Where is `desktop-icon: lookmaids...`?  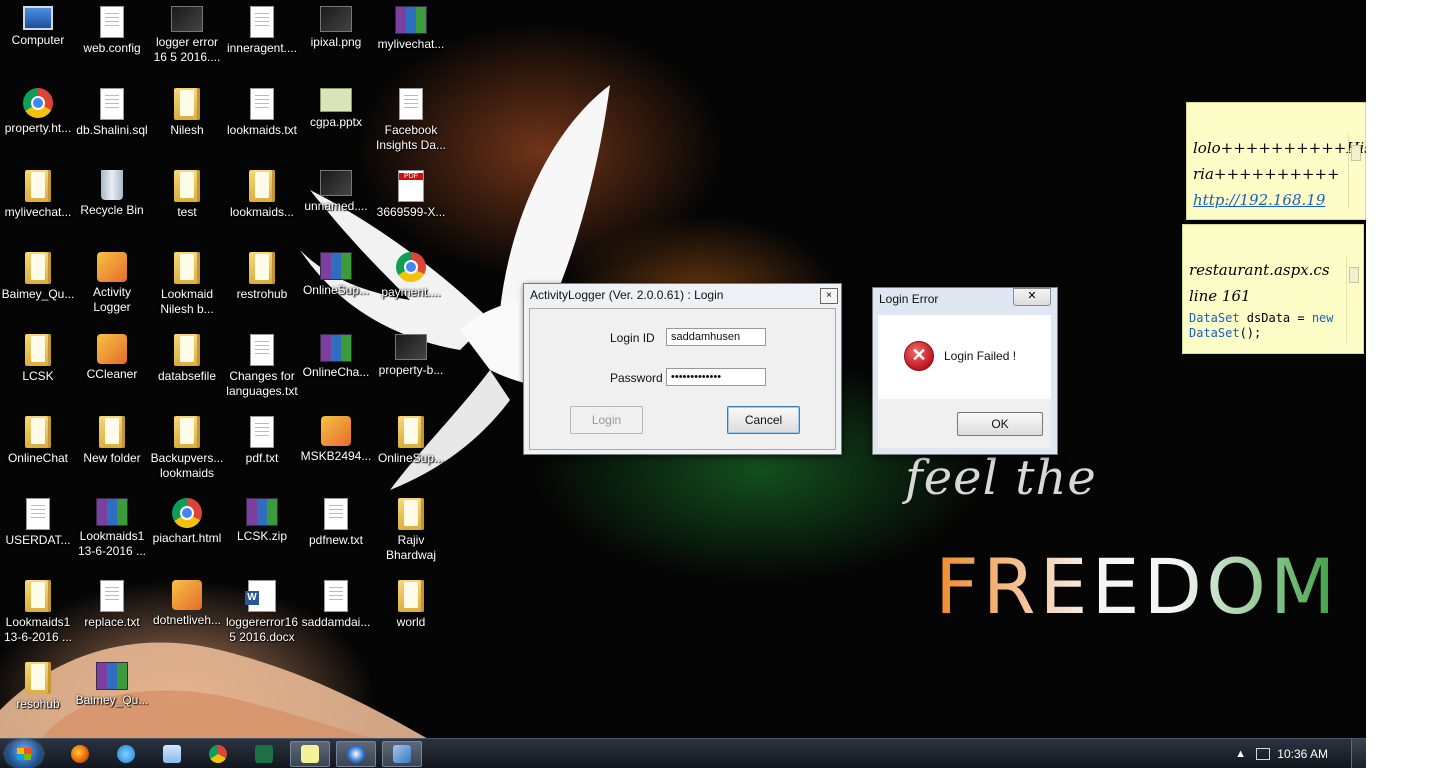
desktop-icon: lookmaids... is located at coordinates (262, 194).